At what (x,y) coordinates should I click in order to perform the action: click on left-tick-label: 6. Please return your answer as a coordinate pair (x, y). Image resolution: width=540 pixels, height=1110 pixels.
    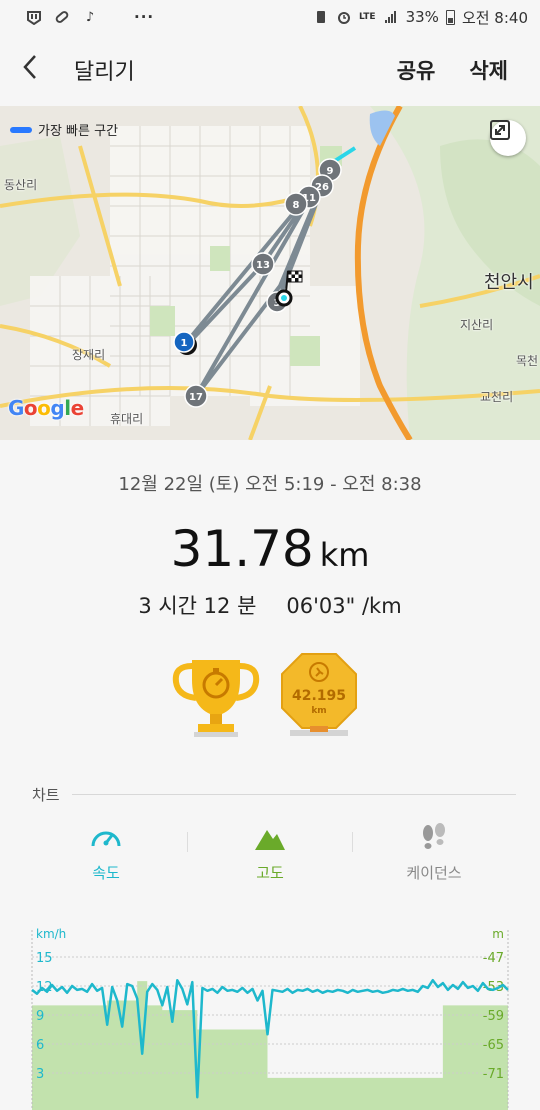
    Looking at the image, I should click on (40, 1045).